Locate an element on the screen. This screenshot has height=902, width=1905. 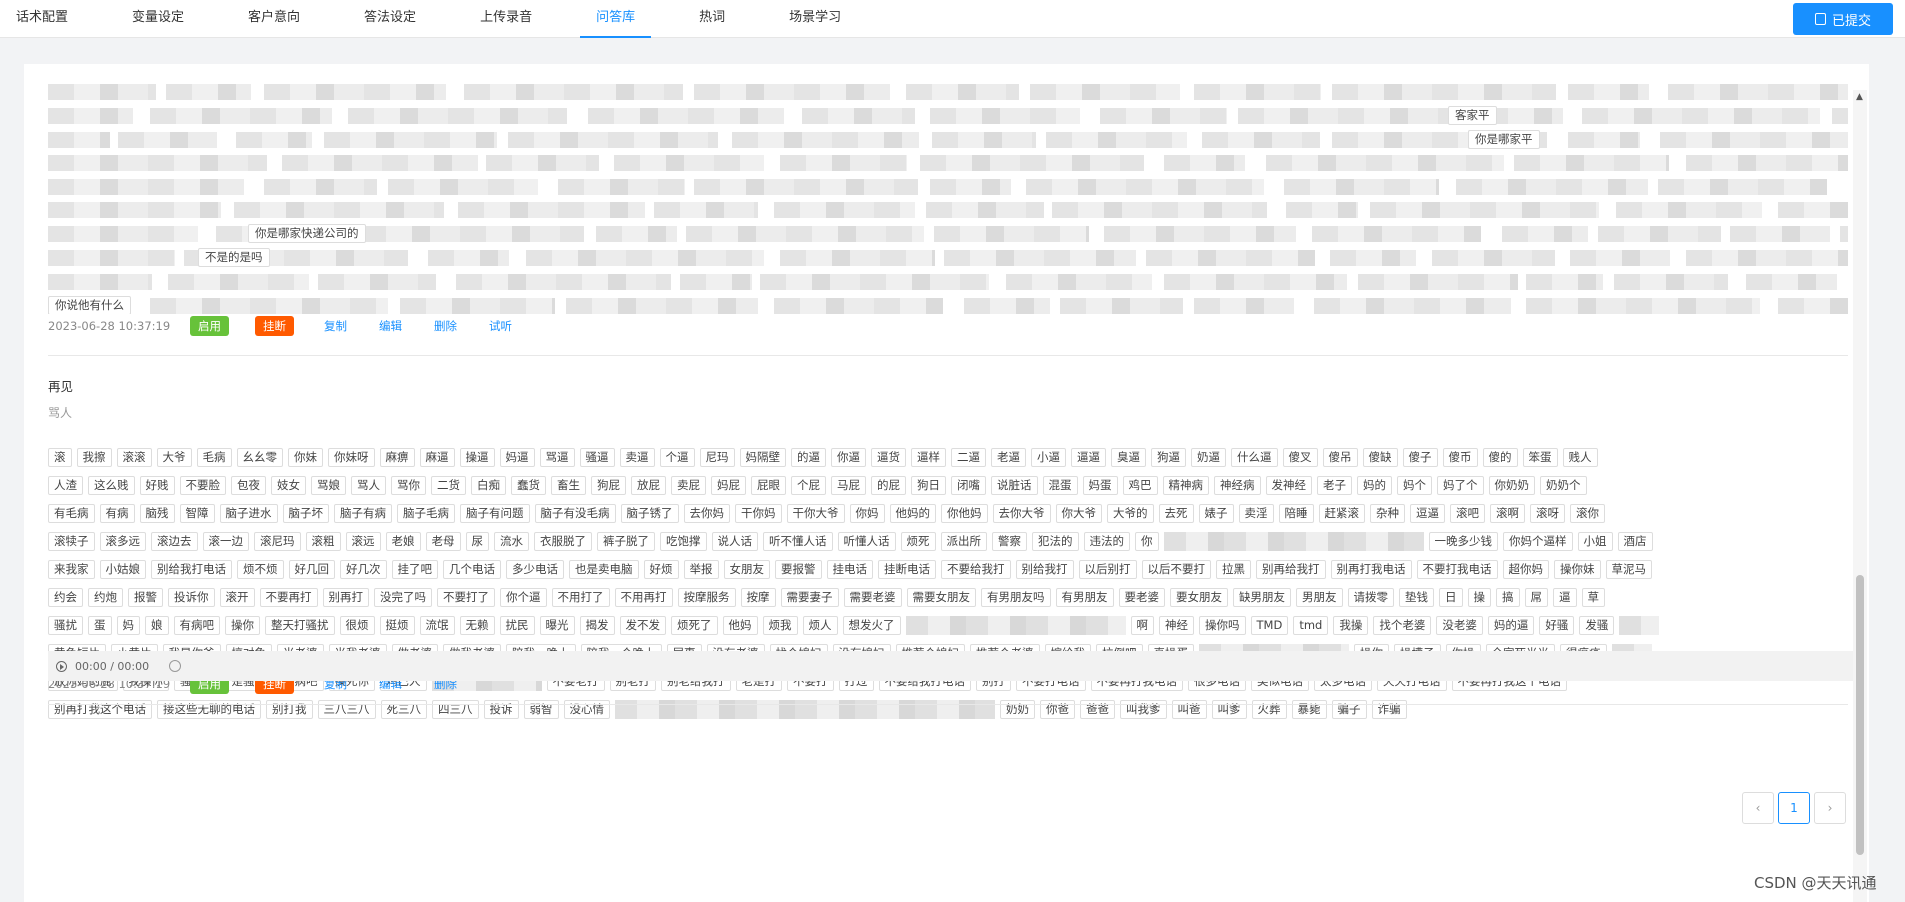
keyword-chip: 逼 is located at coordinates (1565, 597).